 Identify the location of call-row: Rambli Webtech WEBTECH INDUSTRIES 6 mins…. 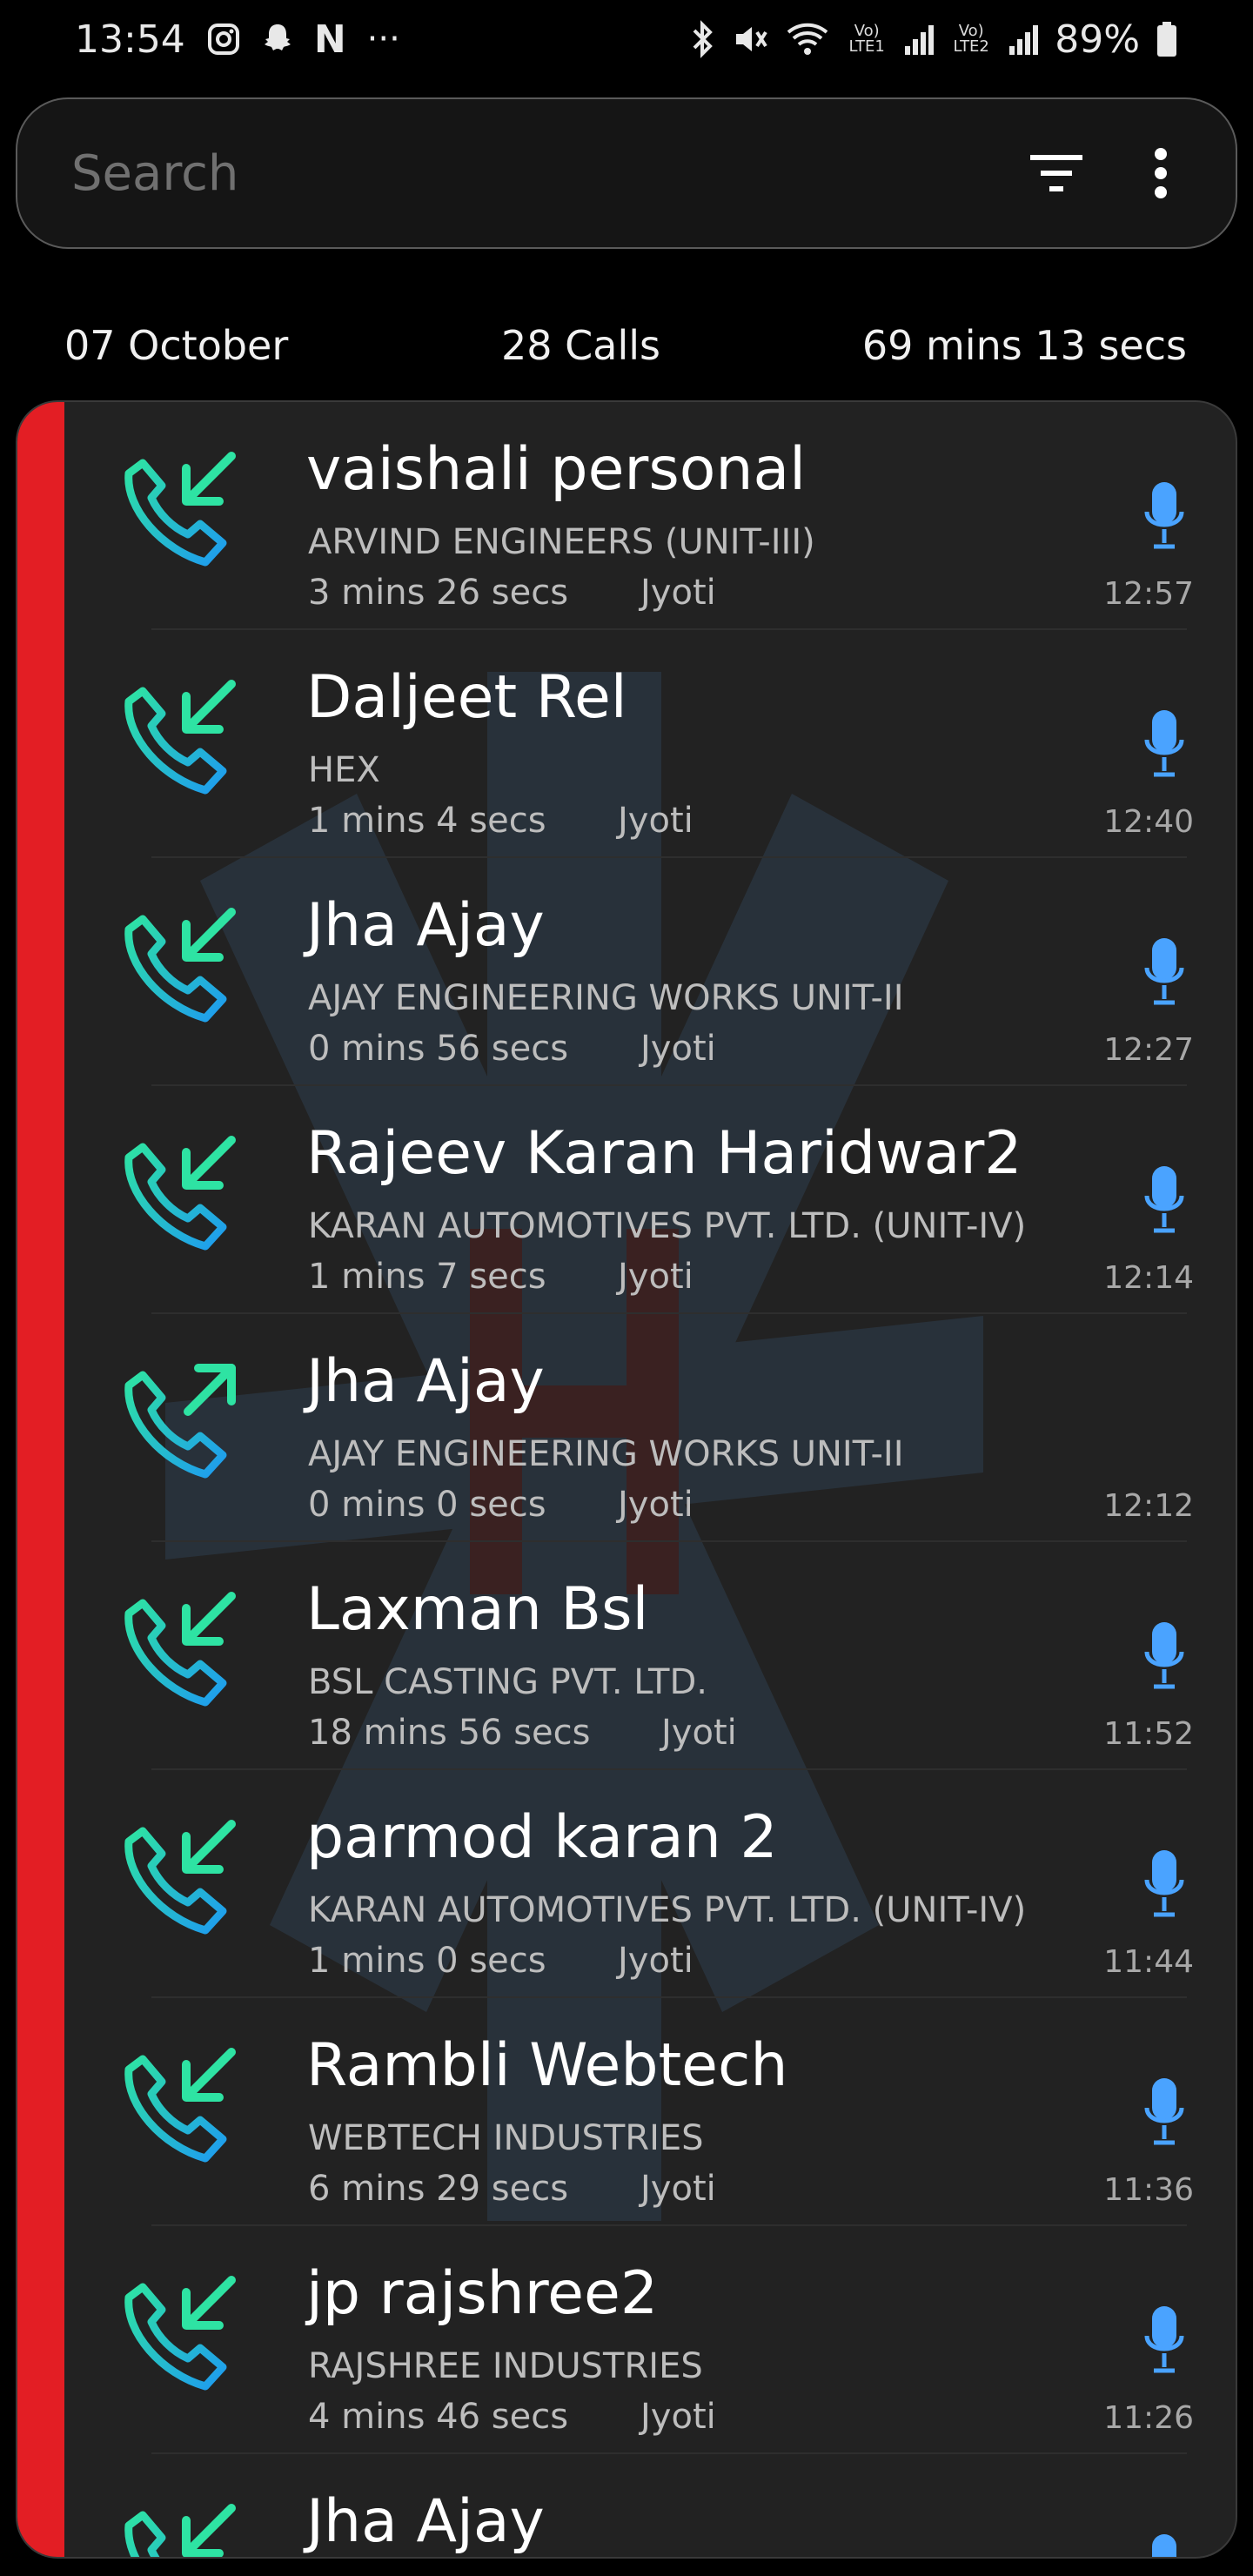
(650, 2112).